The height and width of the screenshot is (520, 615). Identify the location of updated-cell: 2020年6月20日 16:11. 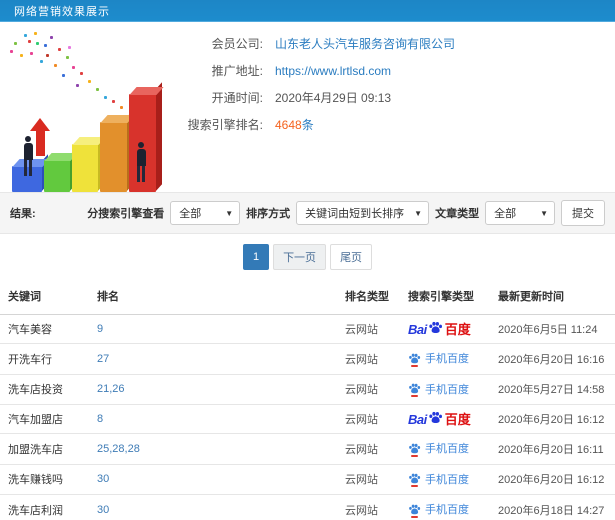
(552, 449).